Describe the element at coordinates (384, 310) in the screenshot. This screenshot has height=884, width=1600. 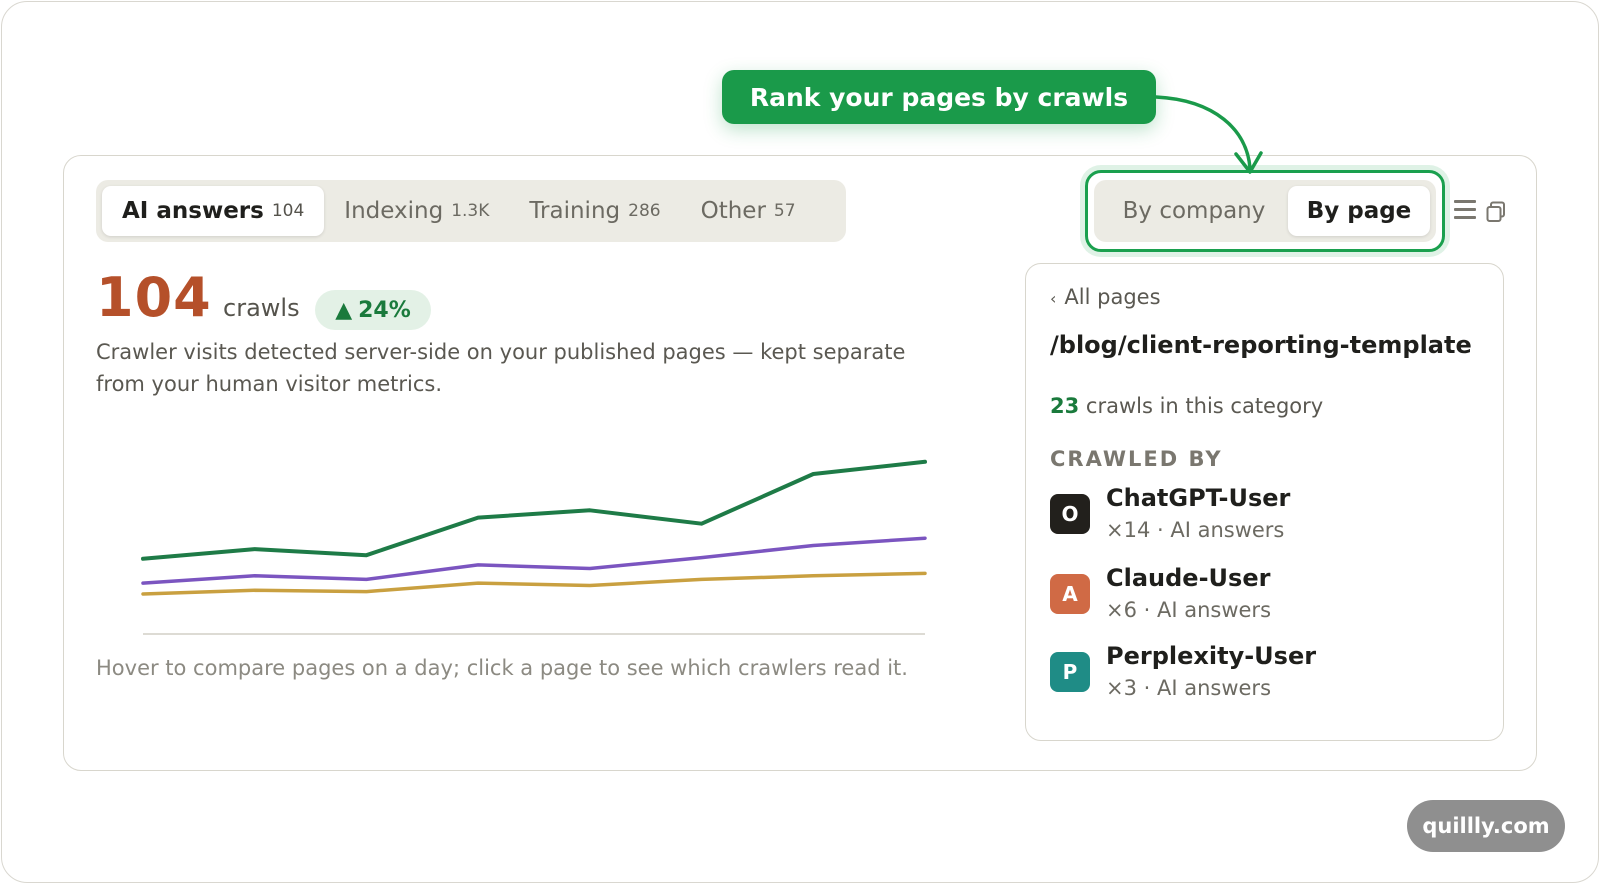
I see `delta-value: 24%` at that location.